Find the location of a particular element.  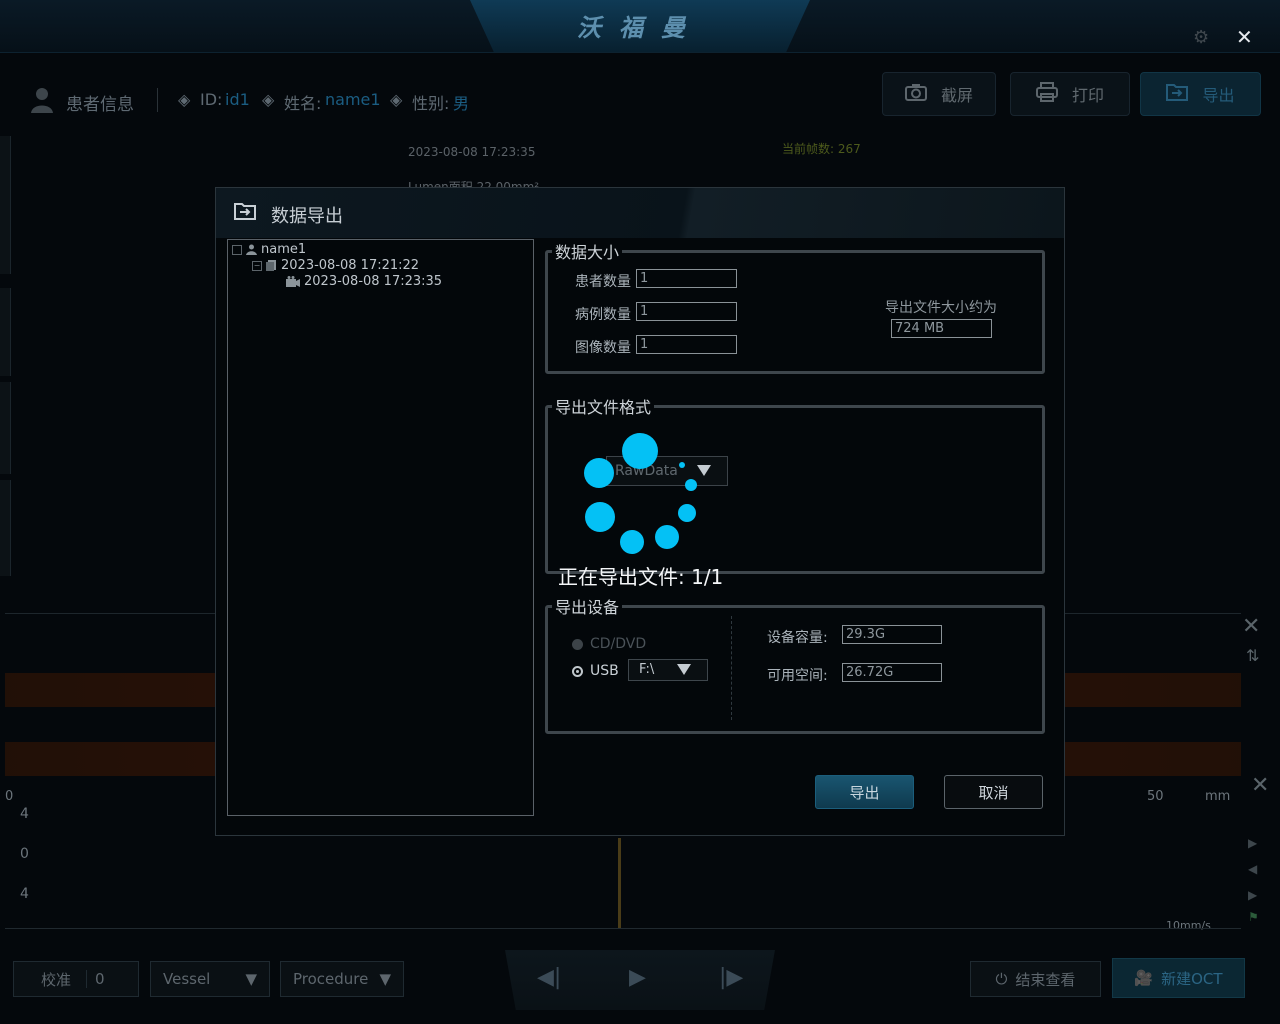

next-marker-icon: ▶ is located at coordinates (1252, 895).